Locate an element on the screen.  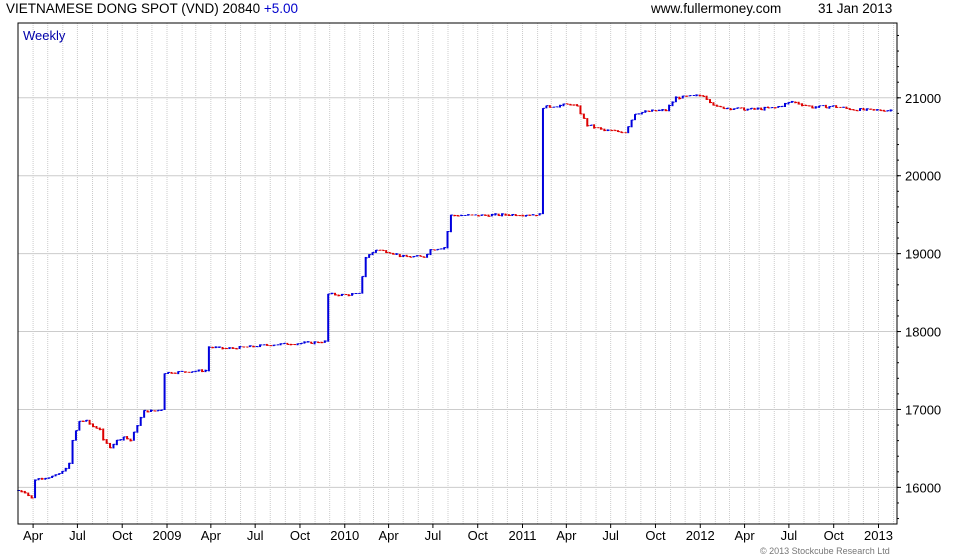
y-tick-label: 16000 is located at coordinates (923, 487).